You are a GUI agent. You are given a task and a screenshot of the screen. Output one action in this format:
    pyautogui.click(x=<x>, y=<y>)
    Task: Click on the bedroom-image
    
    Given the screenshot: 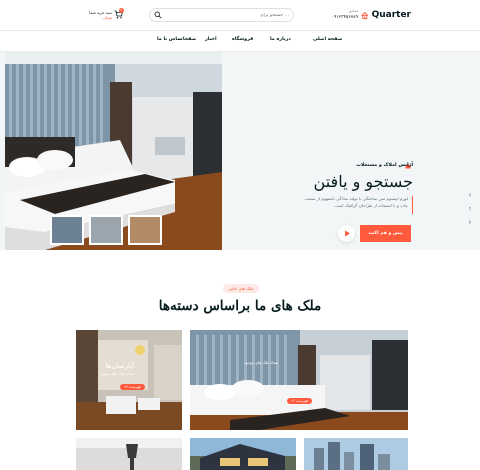 What is the action you would take?
    pyautogui.click(x=299, y=380)
    